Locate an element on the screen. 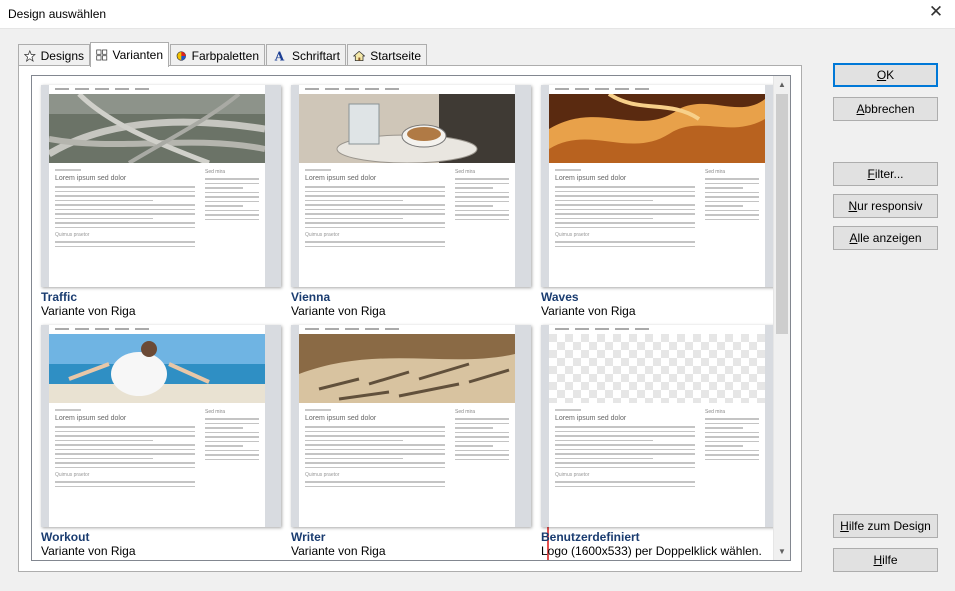 This screenshot has height=591, width=955. tab-schriftart: A Schriftart is located at coordinates (306, 55).